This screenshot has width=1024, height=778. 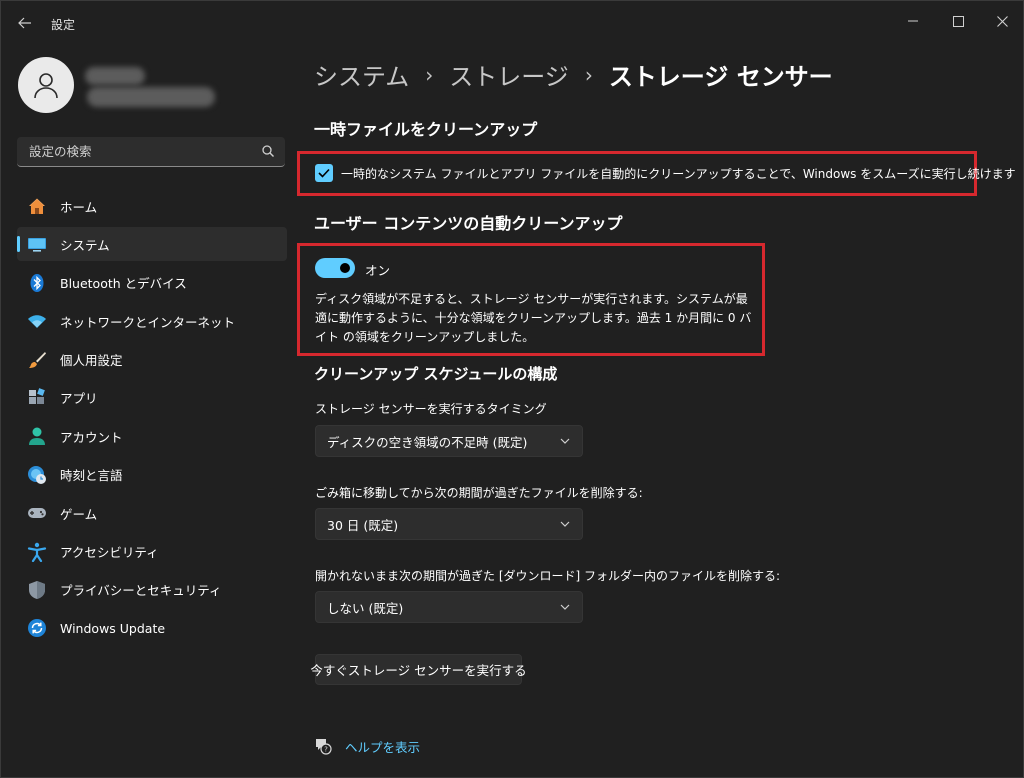 What do you see at coordinates (138, 151) in the screenshot?
I see `search-input` at bounding box center [138, 151].